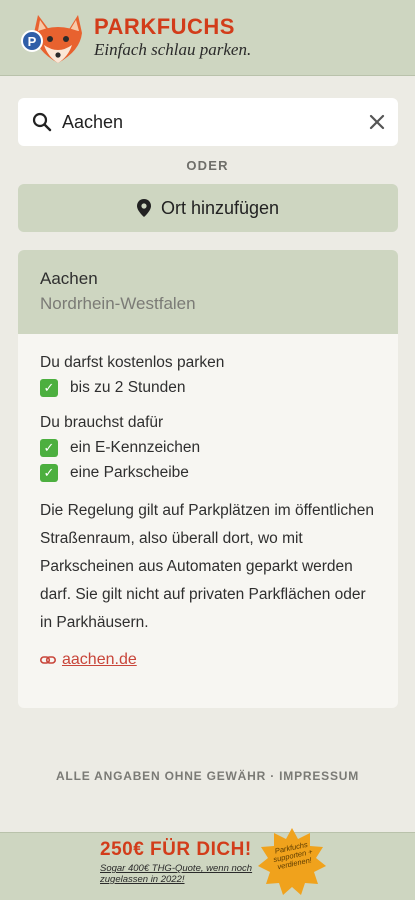  Describe the element at coordinates (208, 660) in the screenshot. I see `source-link-row: aachen.de` at that location.